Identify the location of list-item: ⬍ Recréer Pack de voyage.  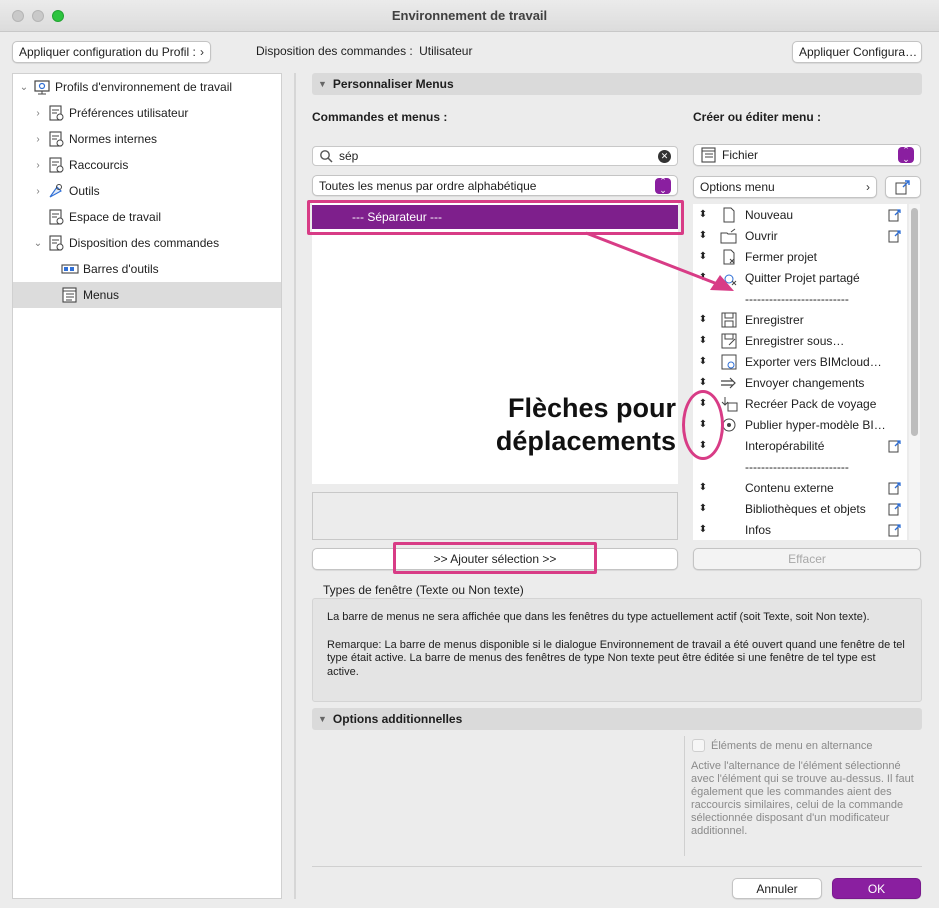
(800, 403).